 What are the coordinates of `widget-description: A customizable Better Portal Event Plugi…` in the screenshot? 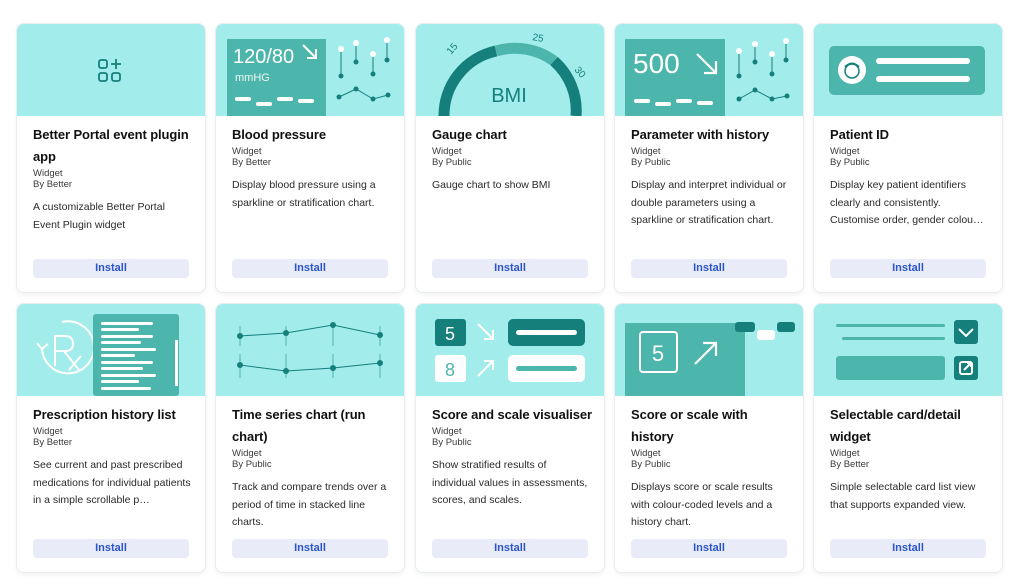 It's located at (99, 216).